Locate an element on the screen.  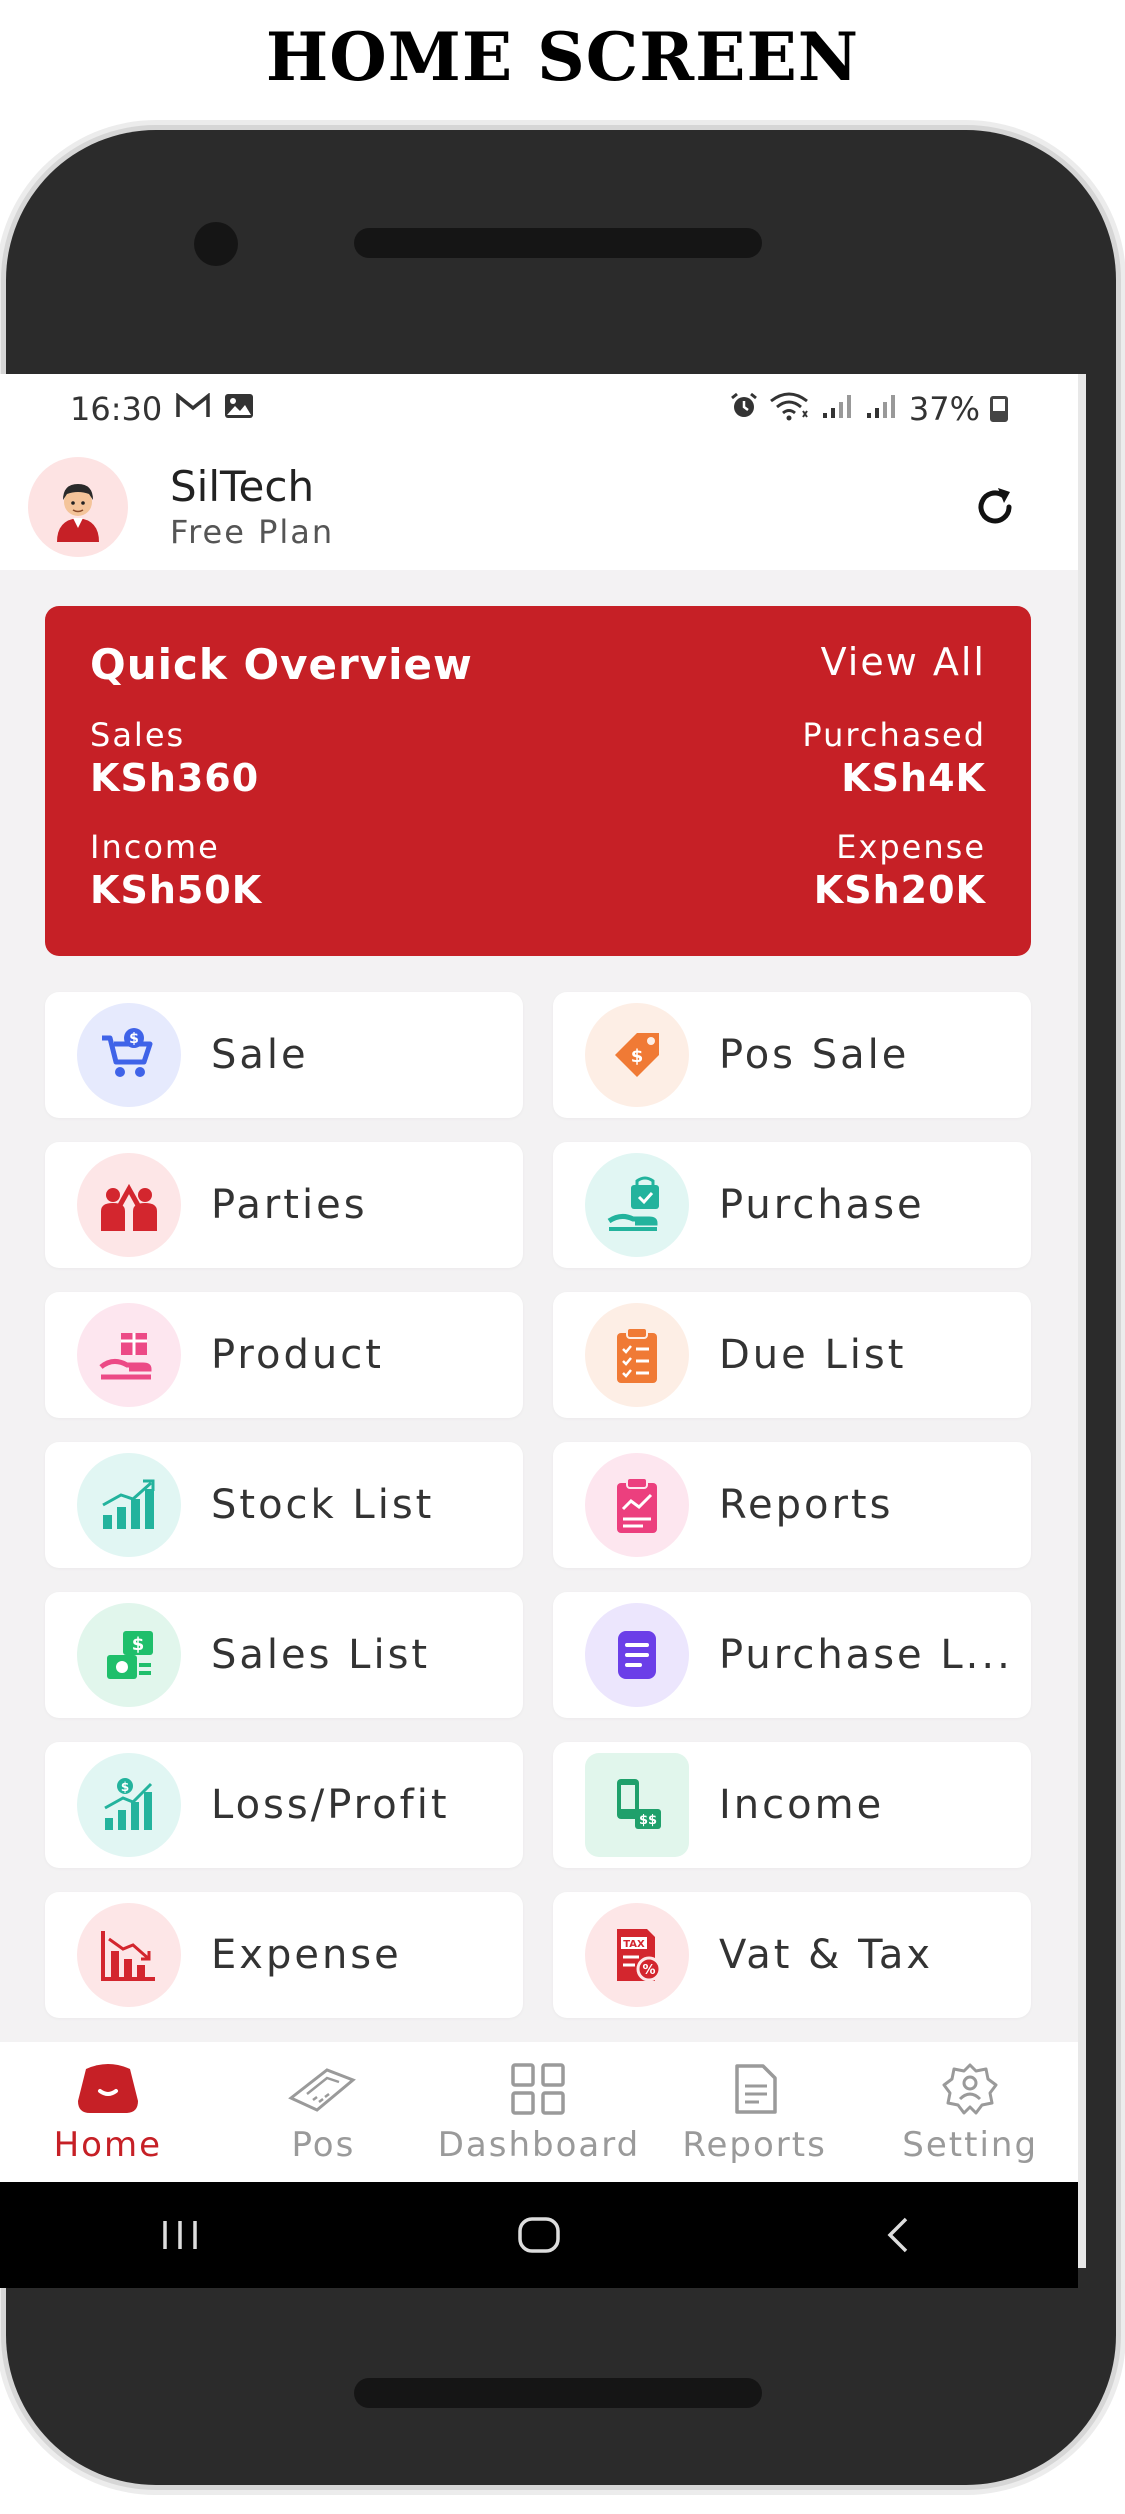
tile-vat-tax: TAX% Vat & Tax is located at coordinates (792, 1955).